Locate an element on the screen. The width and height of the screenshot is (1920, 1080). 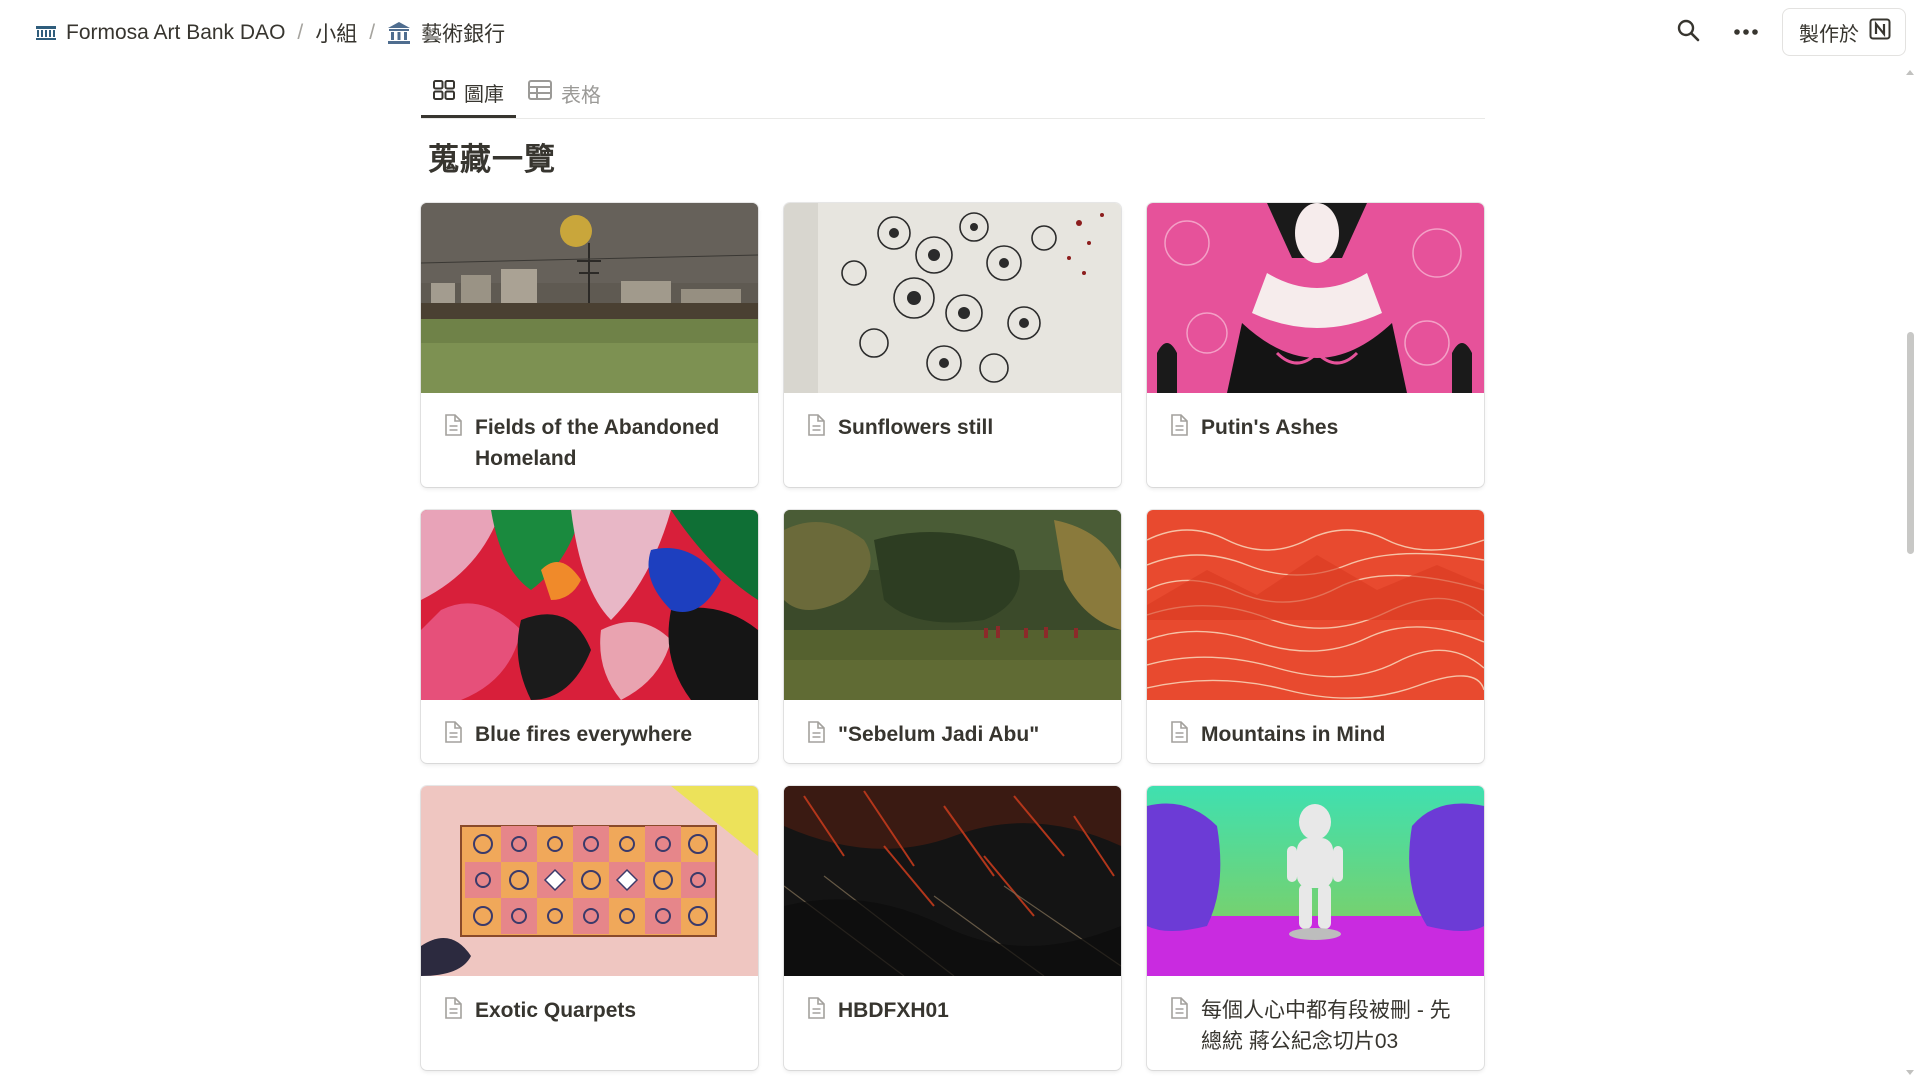
artwork-image-exotic-quarpets is located at coordinates (589, 881).